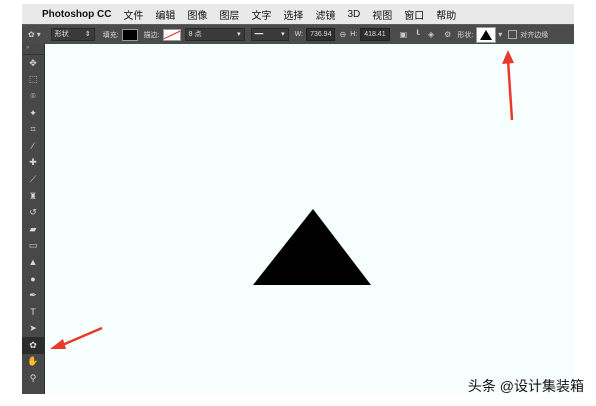  Describe the element at coordinates (33, 345) in the screenshot. I see `custom-shape-tool-icon: ✿` at that location.